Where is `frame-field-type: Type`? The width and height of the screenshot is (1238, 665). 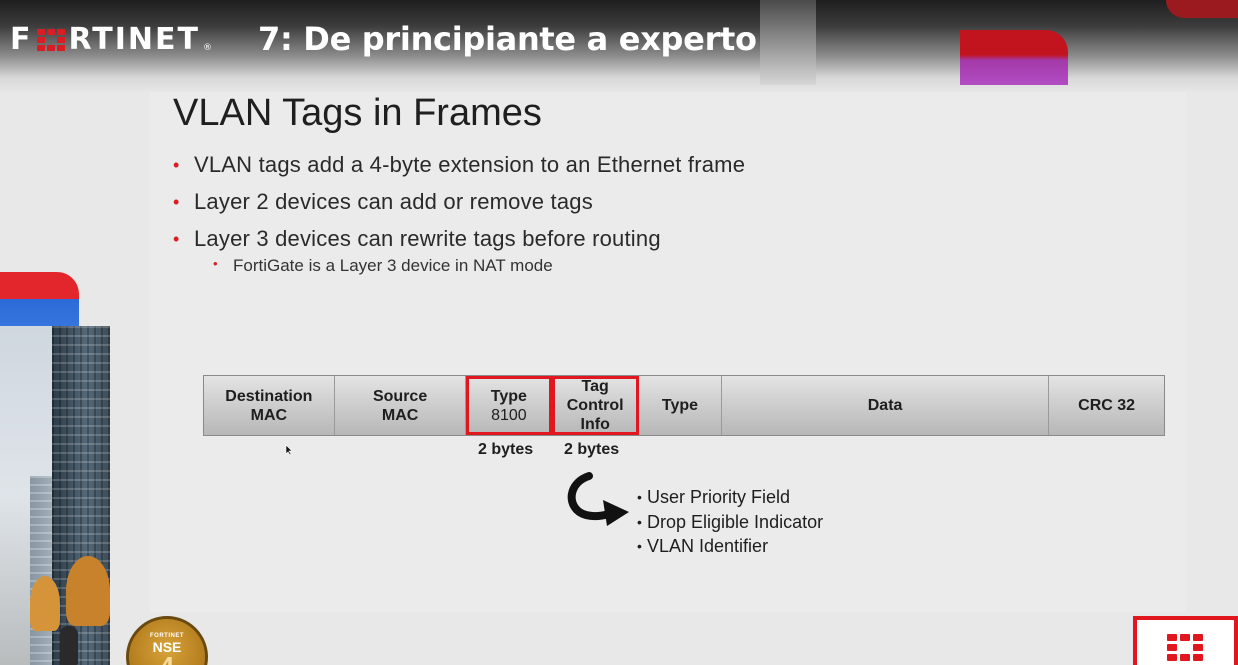 frame-field-type: Type is located at coordinates (680, 405).